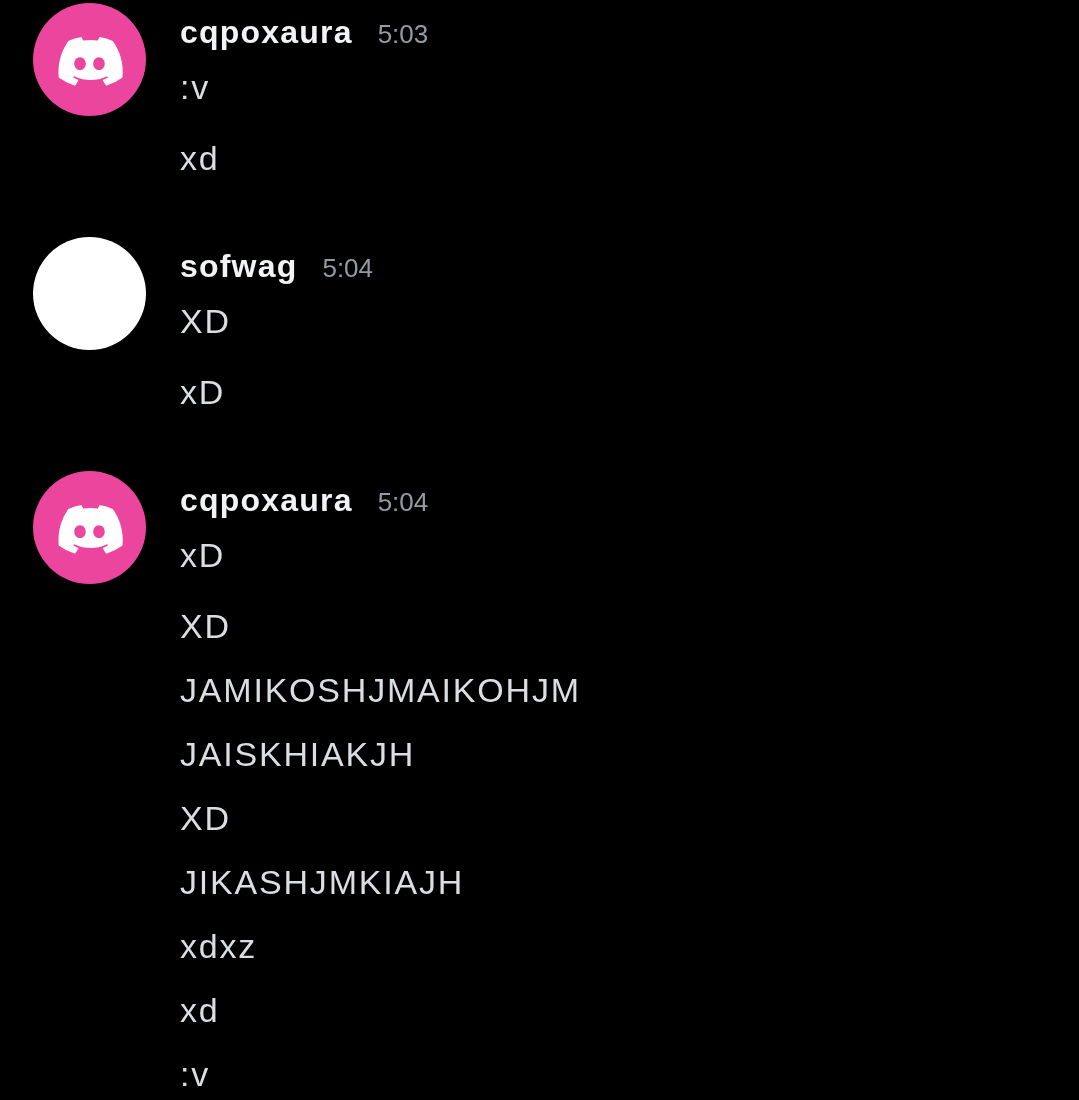  I want to click on message-text: xdxz, so click(219, 946).